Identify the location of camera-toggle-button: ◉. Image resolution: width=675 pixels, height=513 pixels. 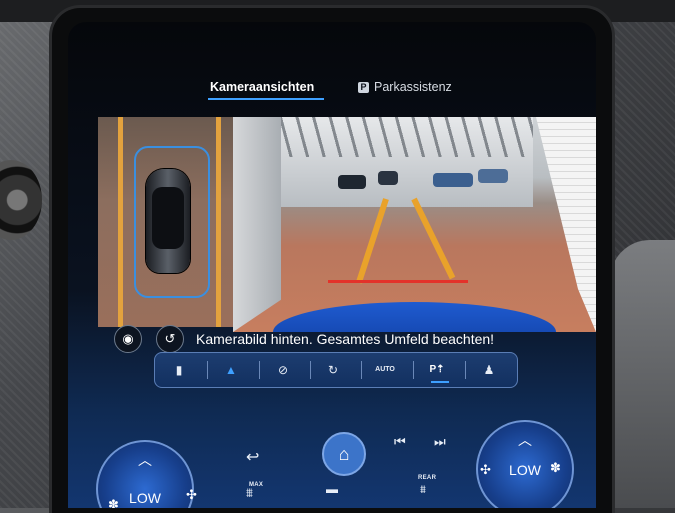
(128, 339).